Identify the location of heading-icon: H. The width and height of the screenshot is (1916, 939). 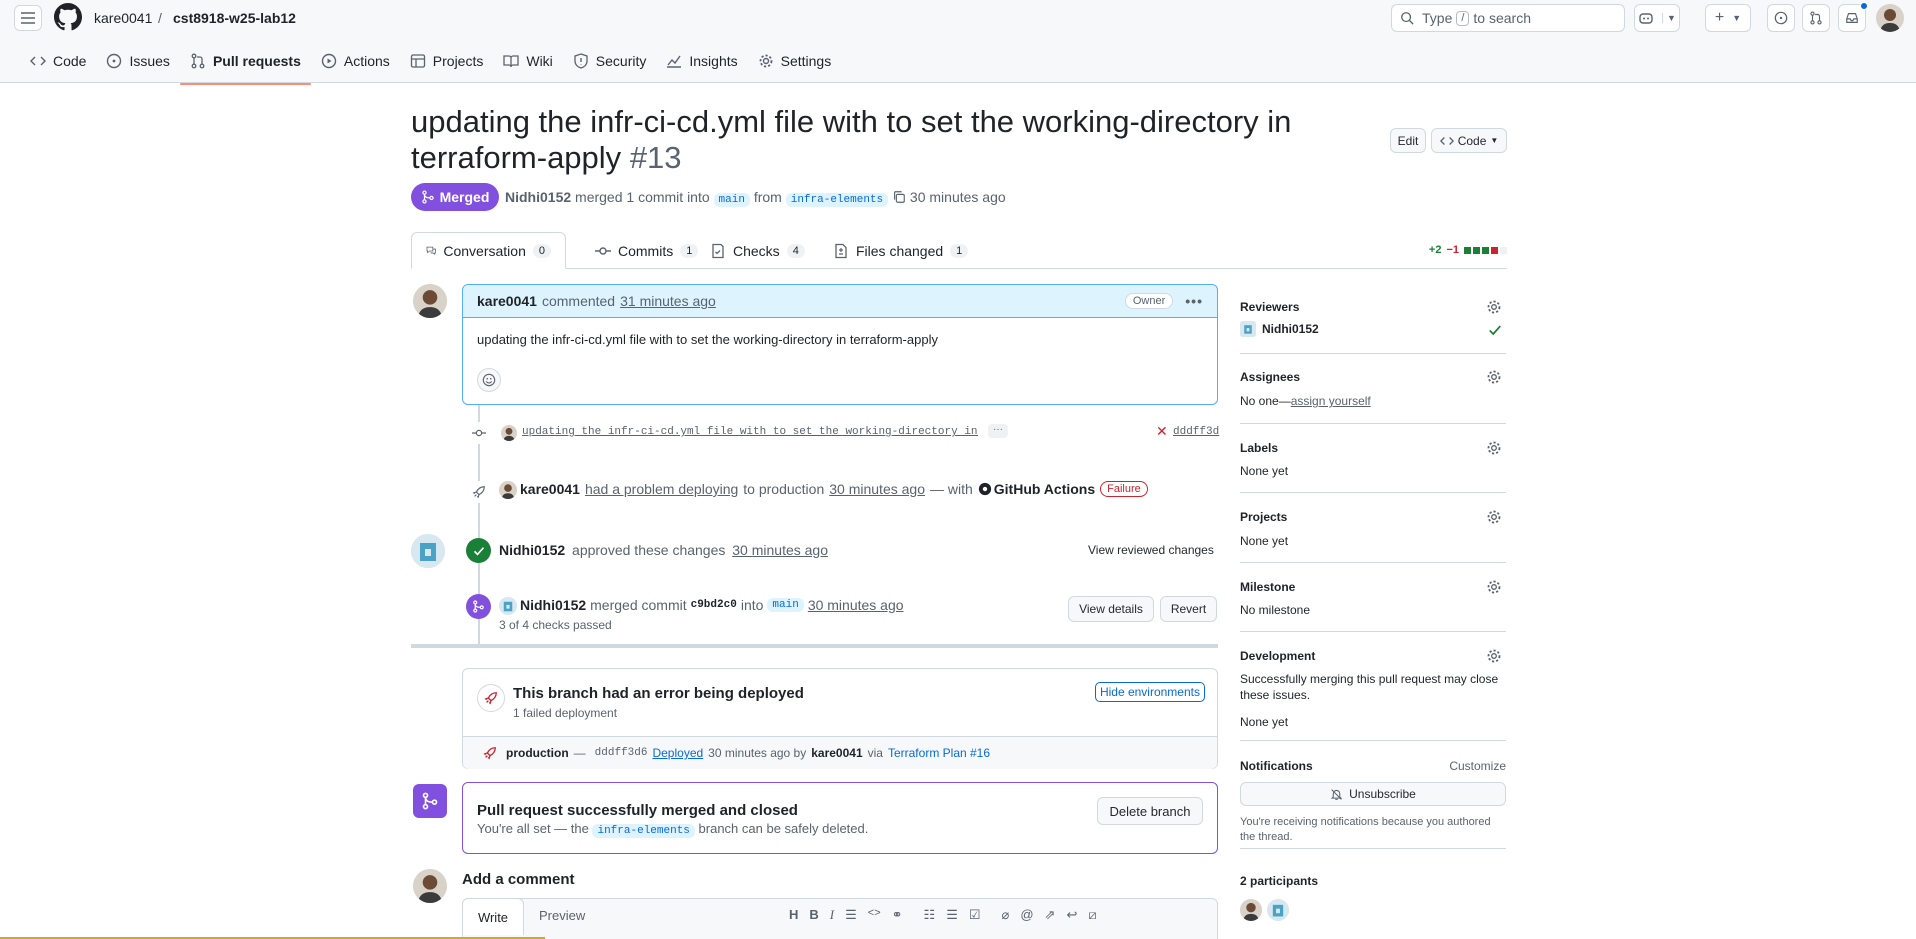
(793, 915).